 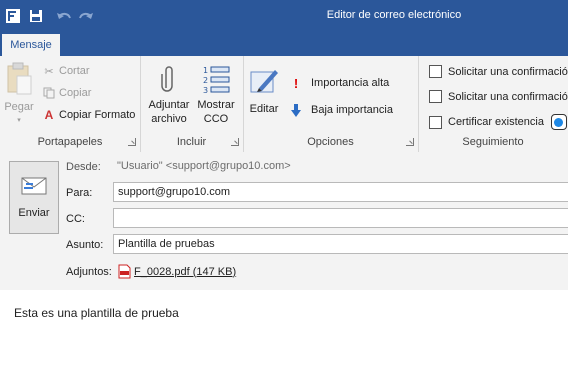 I want to click on pdf-icon, so click(x=124, y=271).